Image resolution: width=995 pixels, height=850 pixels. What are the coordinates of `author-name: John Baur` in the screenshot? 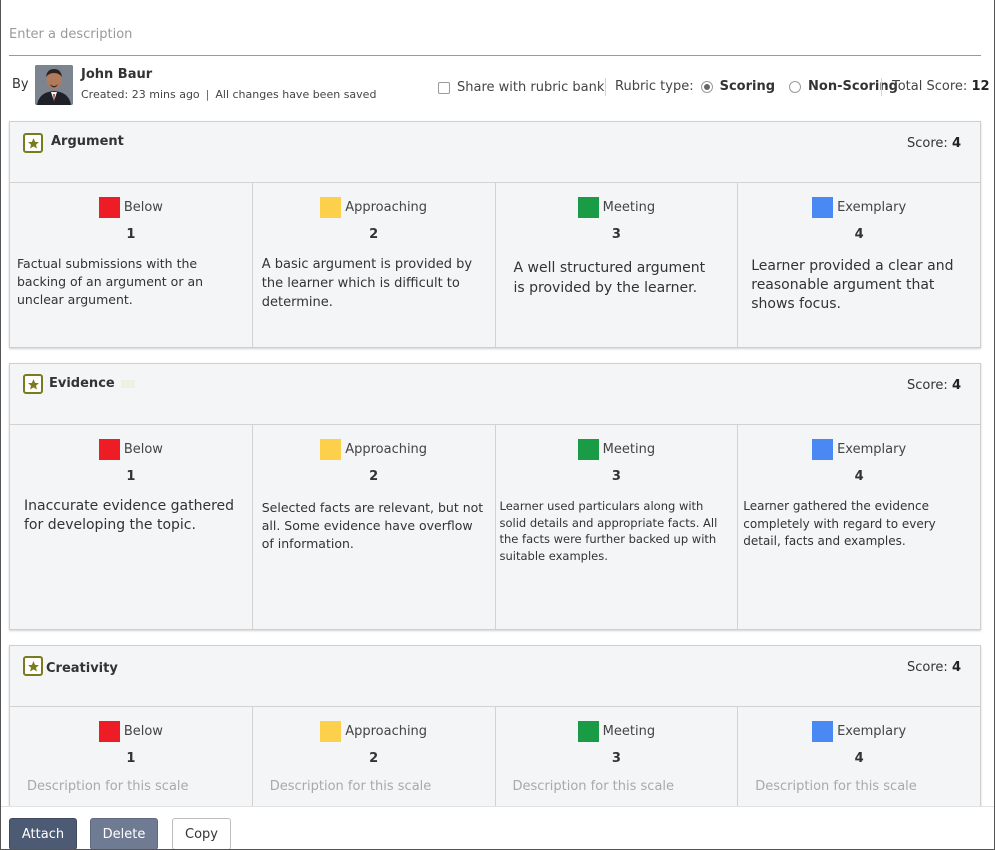 It's located at (117, 74).